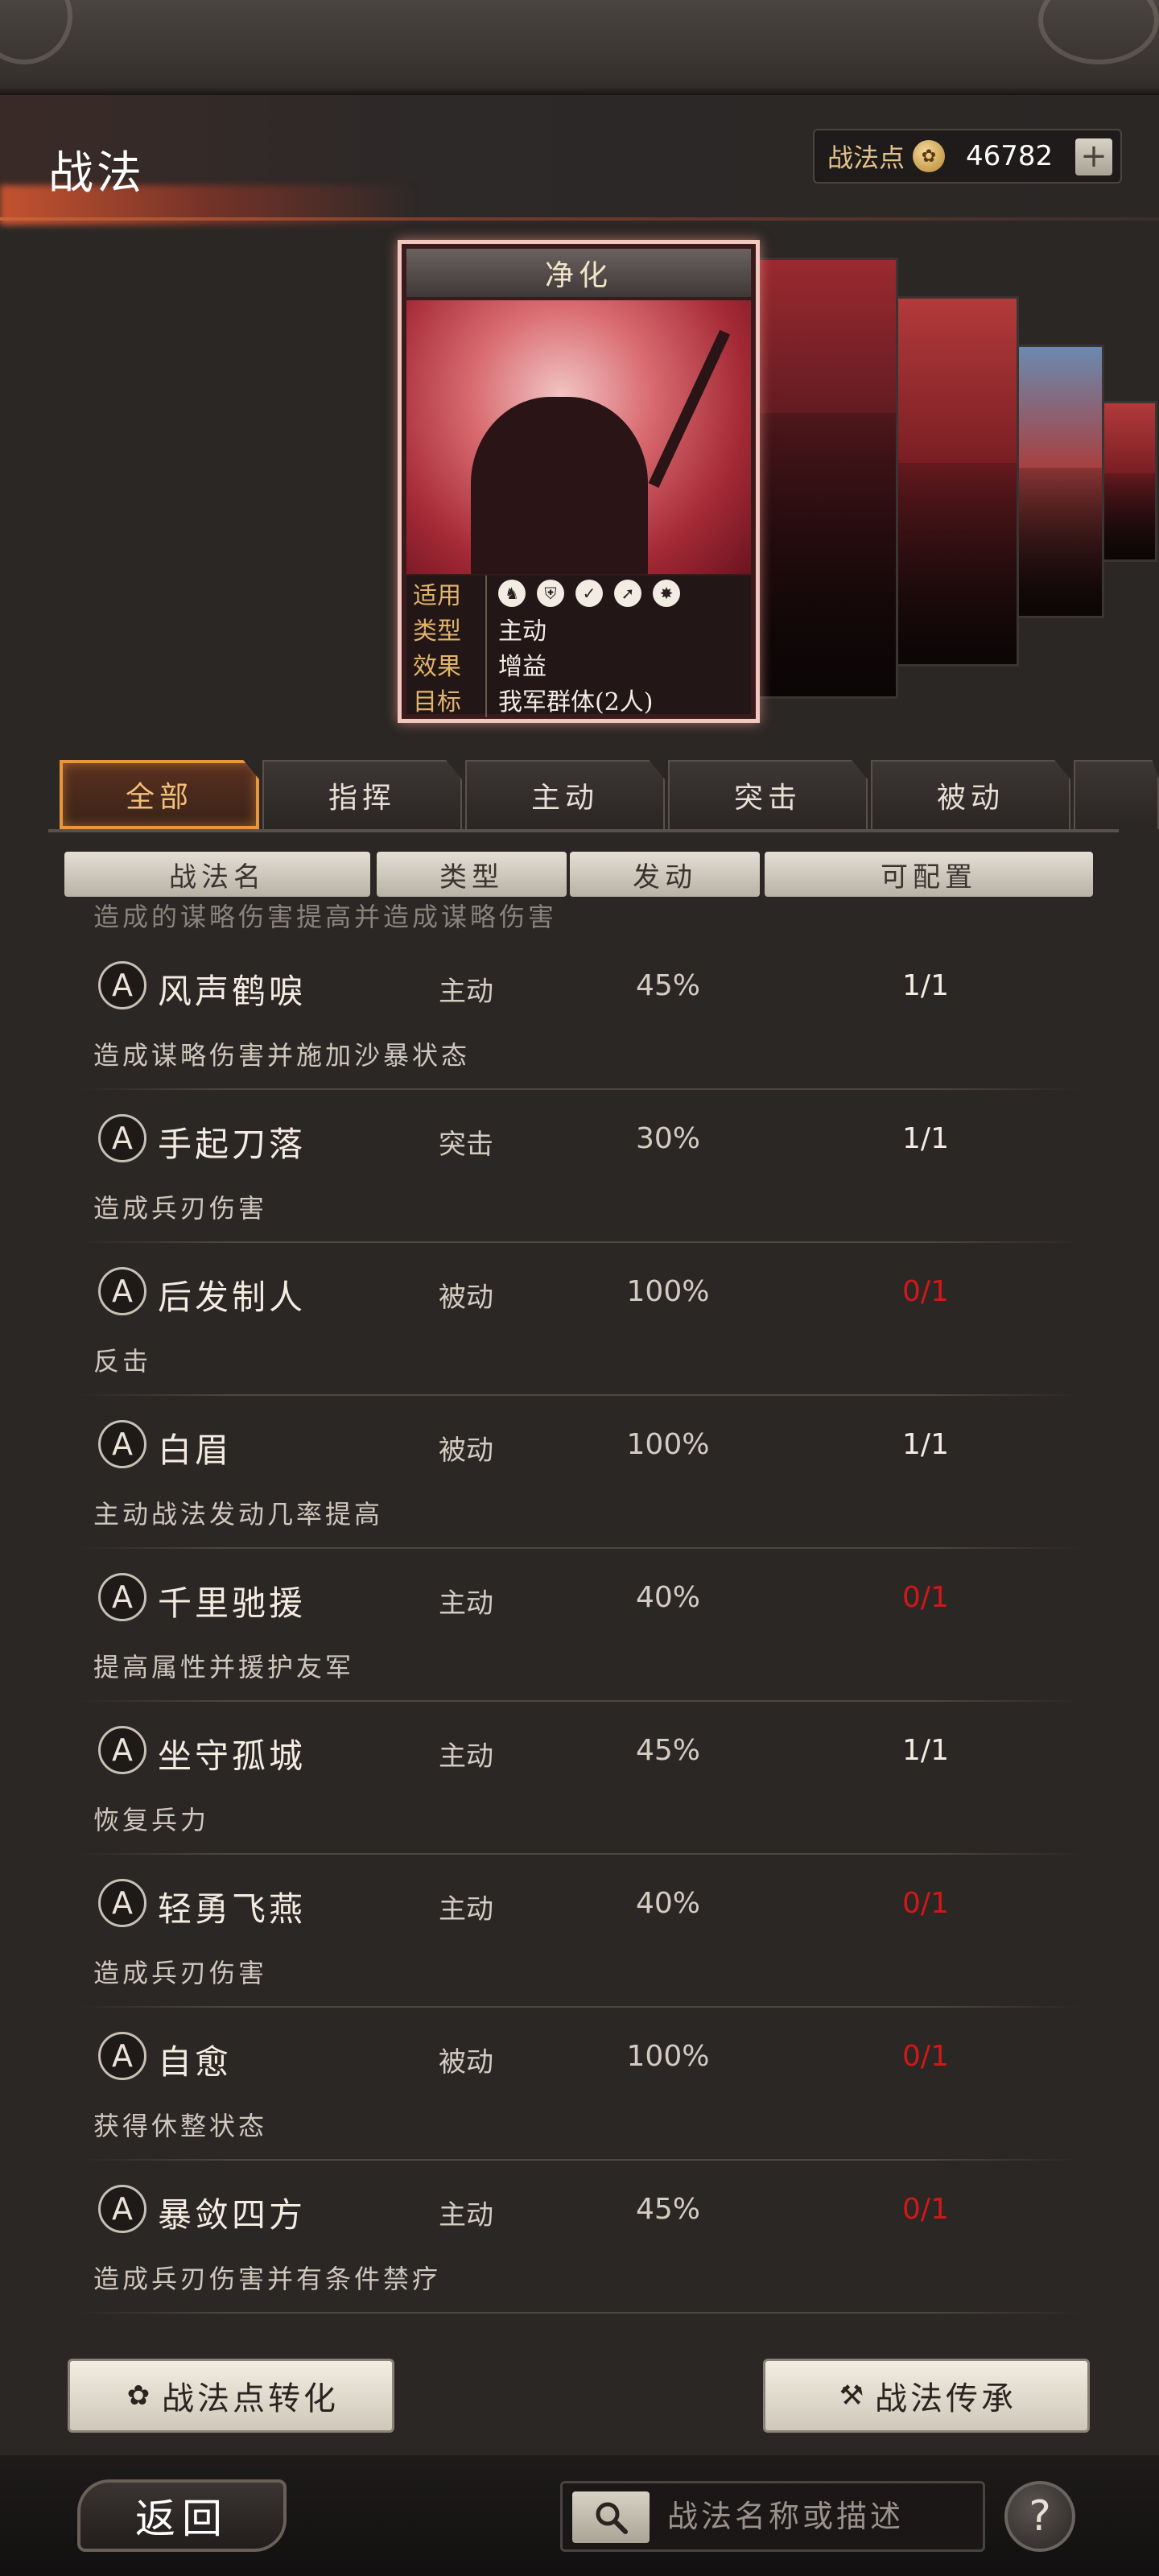  What do you see at coordinates (689, 408) in the screenshot?
I see `sword-silhouette` at bounding box center [689, 408].